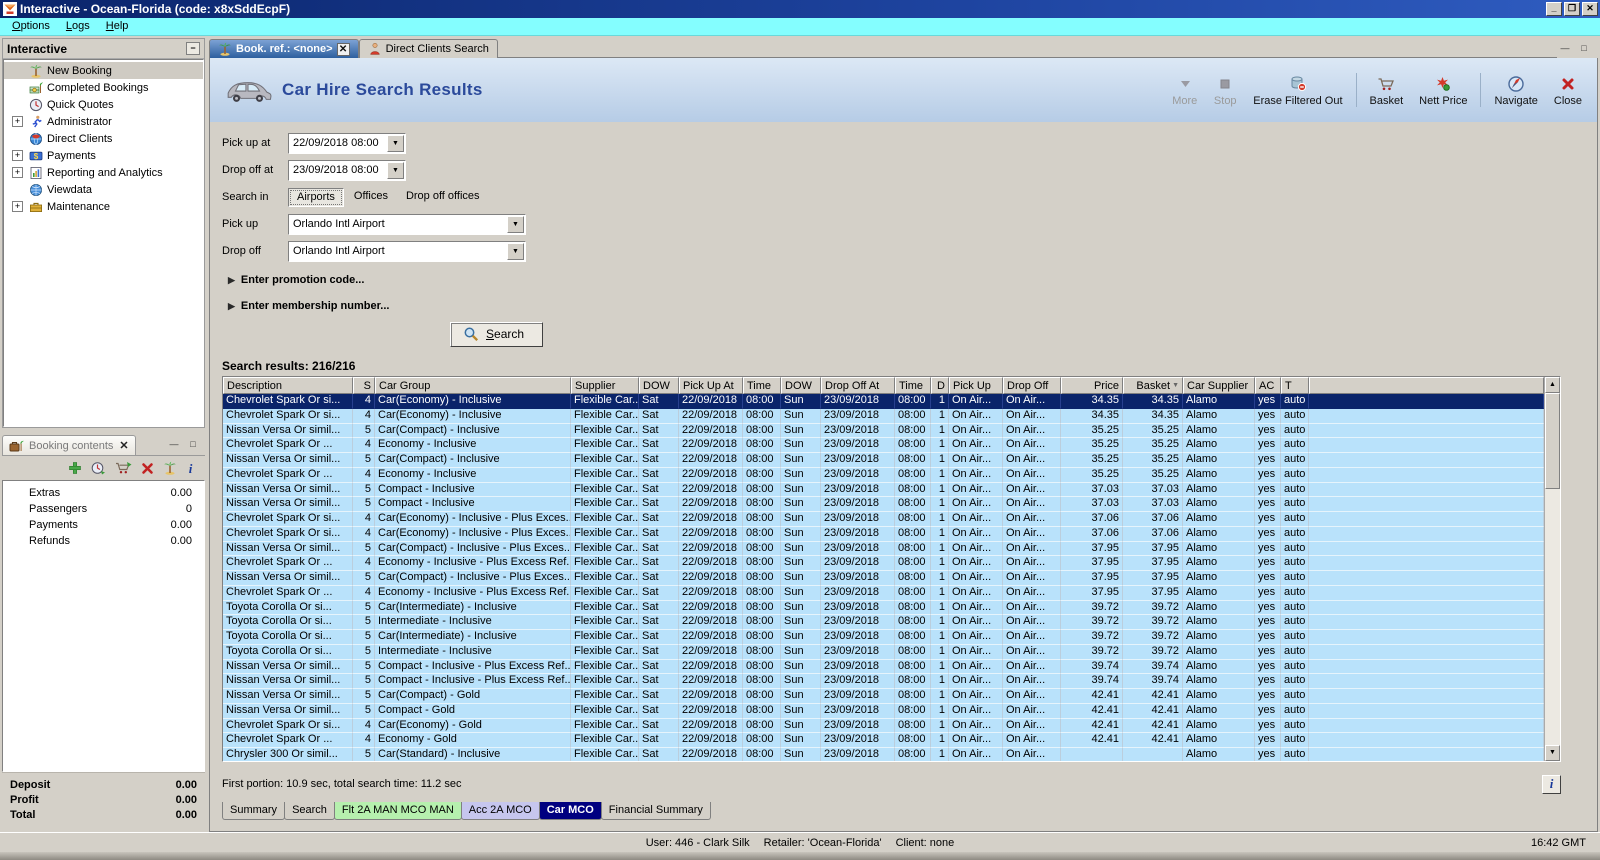  What do you see at coordinates (1295, 385) in the screenshot?
I see `column-header-t: T` at bounding box center [1295, 385].